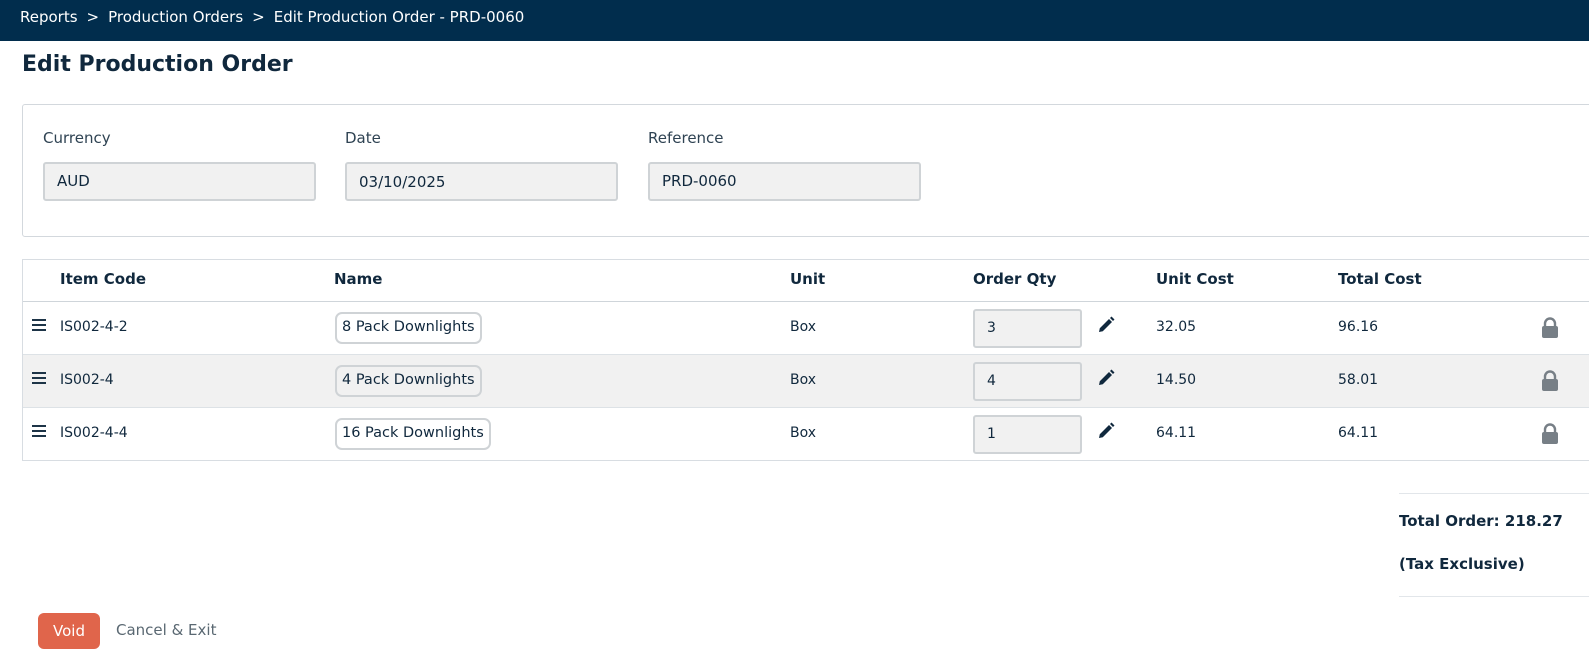 The width and height of the screenshot is (1589, 667). What do you see at coordinates (49, 17) in the screenshot?
I see `breadcrumb-reports: Reports` at bounding box center [49, 17].